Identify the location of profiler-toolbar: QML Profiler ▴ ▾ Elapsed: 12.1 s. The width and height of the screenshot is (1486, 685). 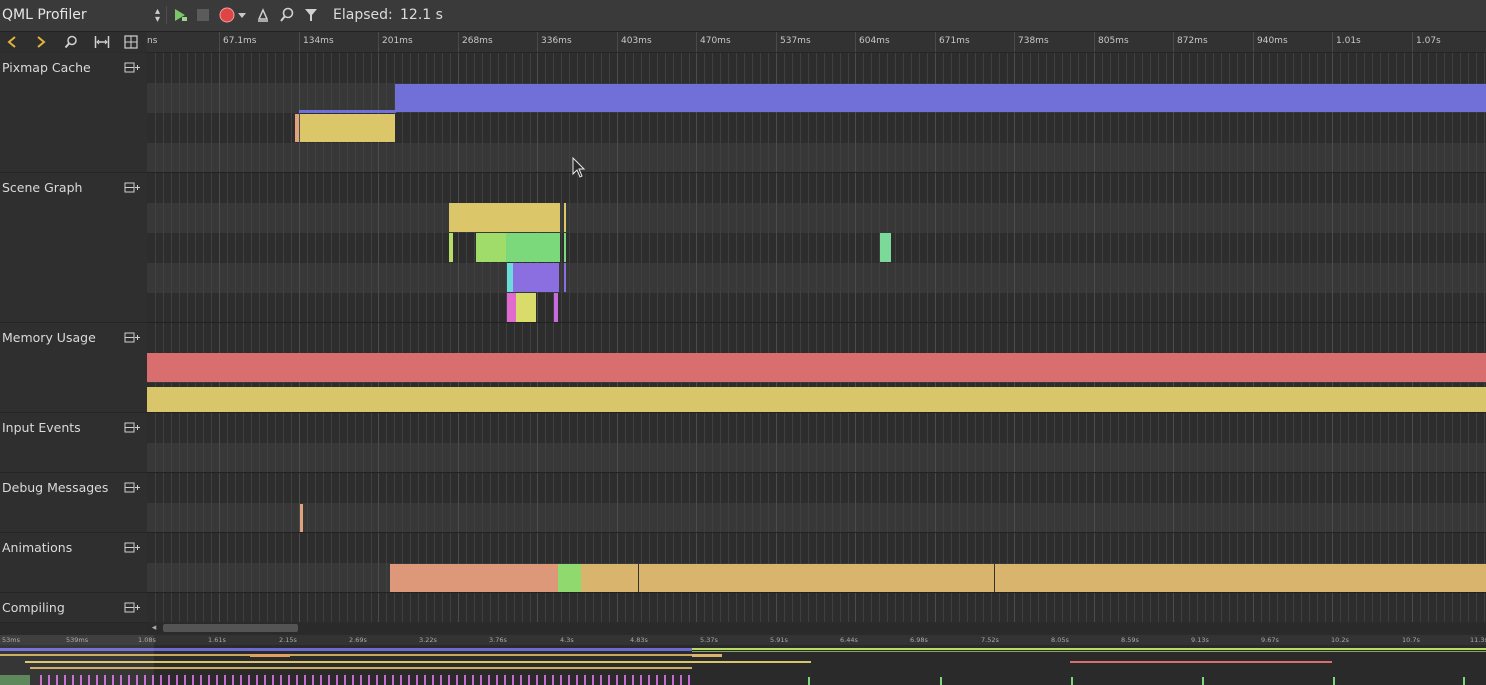
(743, 16).